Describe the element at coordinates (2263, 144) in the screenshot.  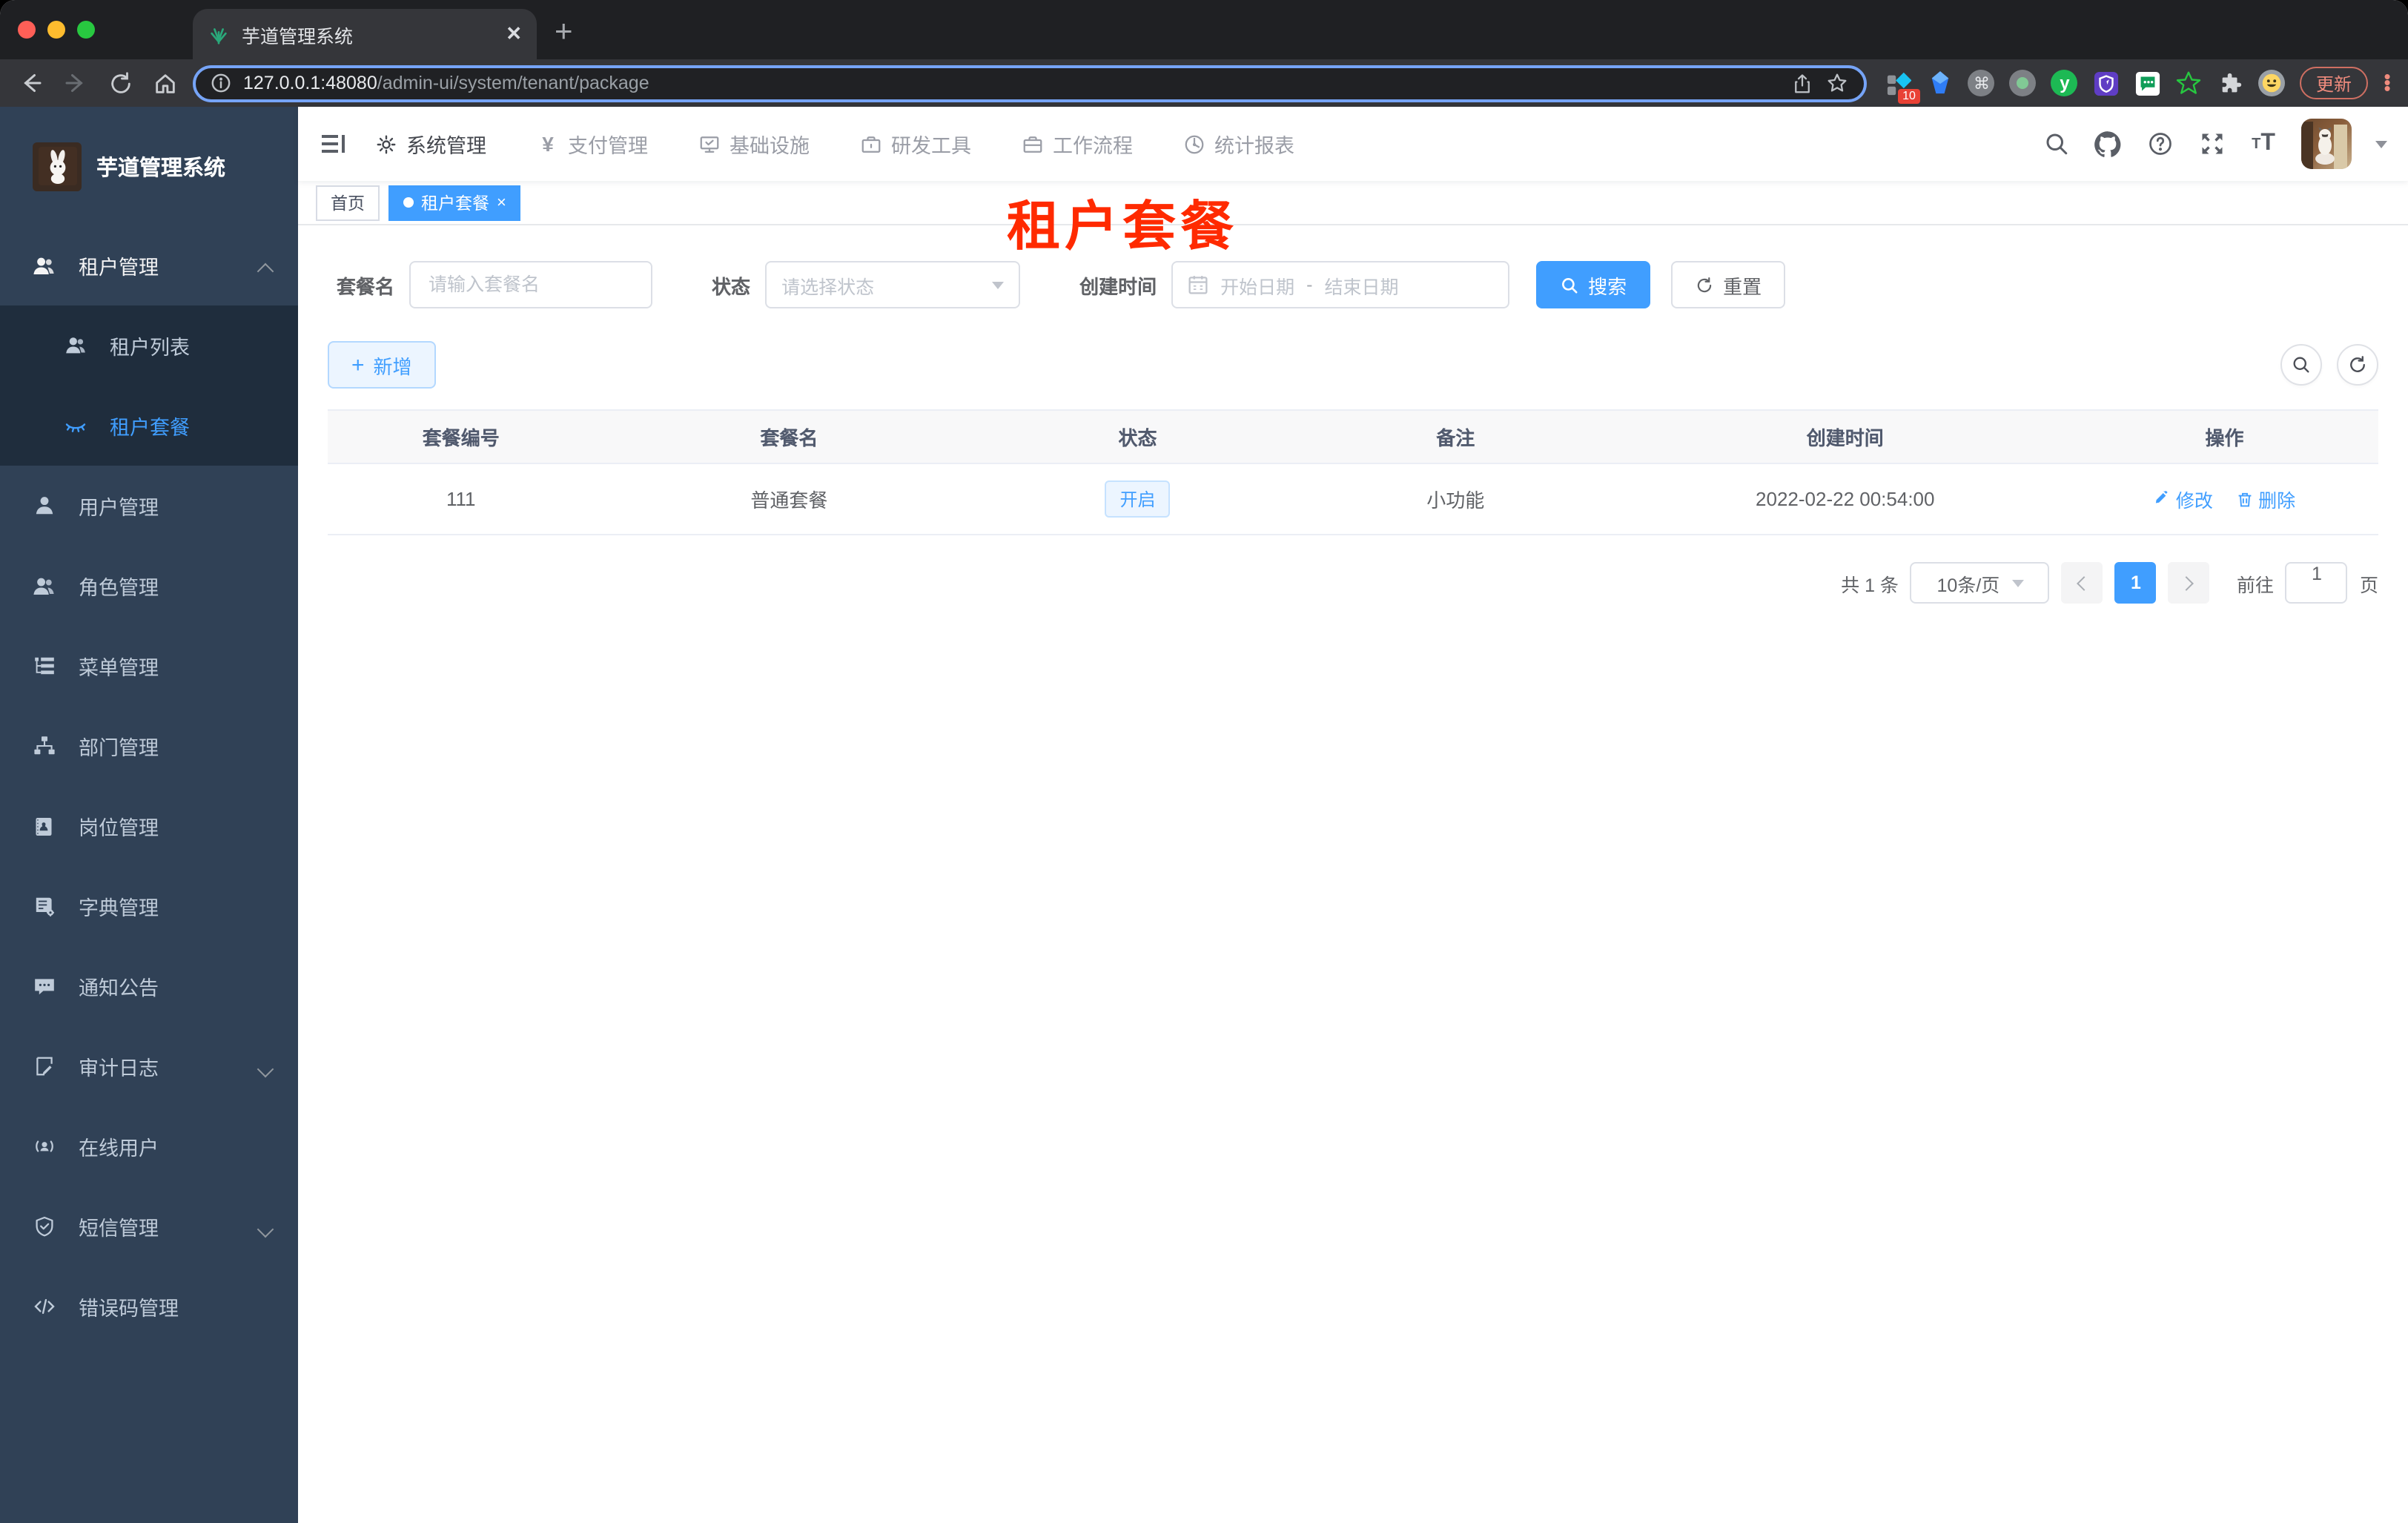
I see `font-size-icon: TT` at that location.